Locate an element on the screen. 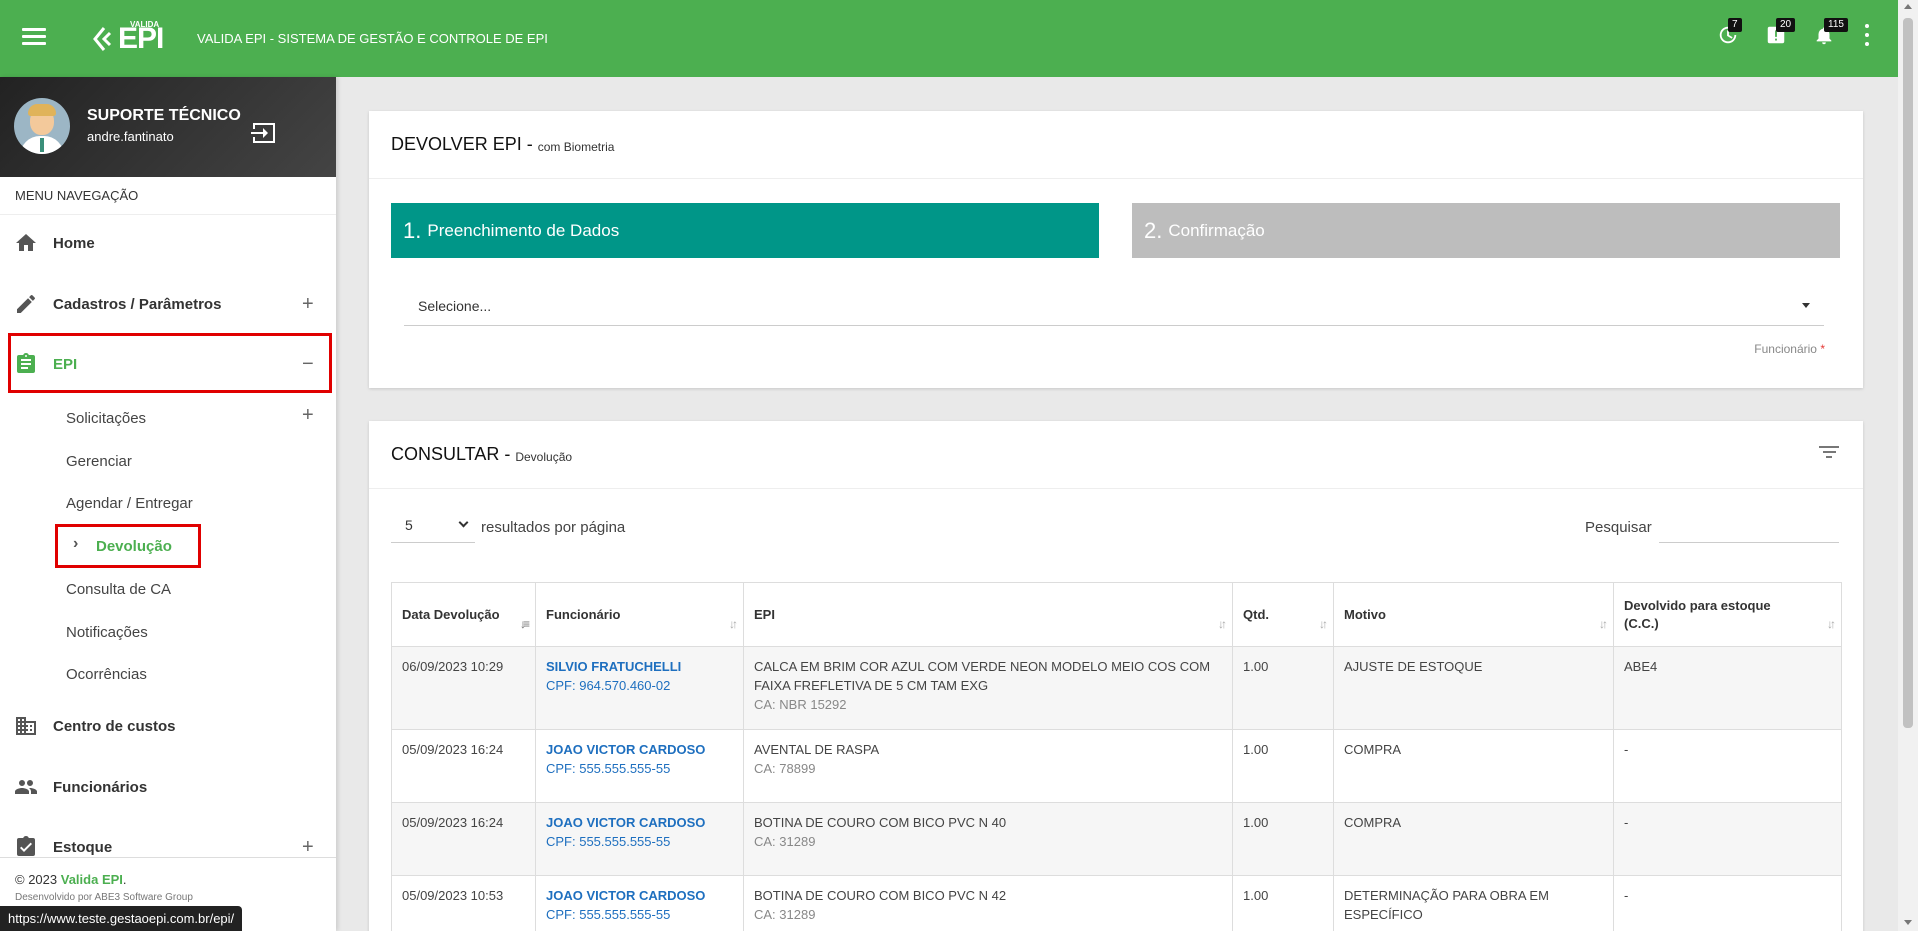  column-header-data: Data Devolução ↓≡ is located at coordinates (463, 614).